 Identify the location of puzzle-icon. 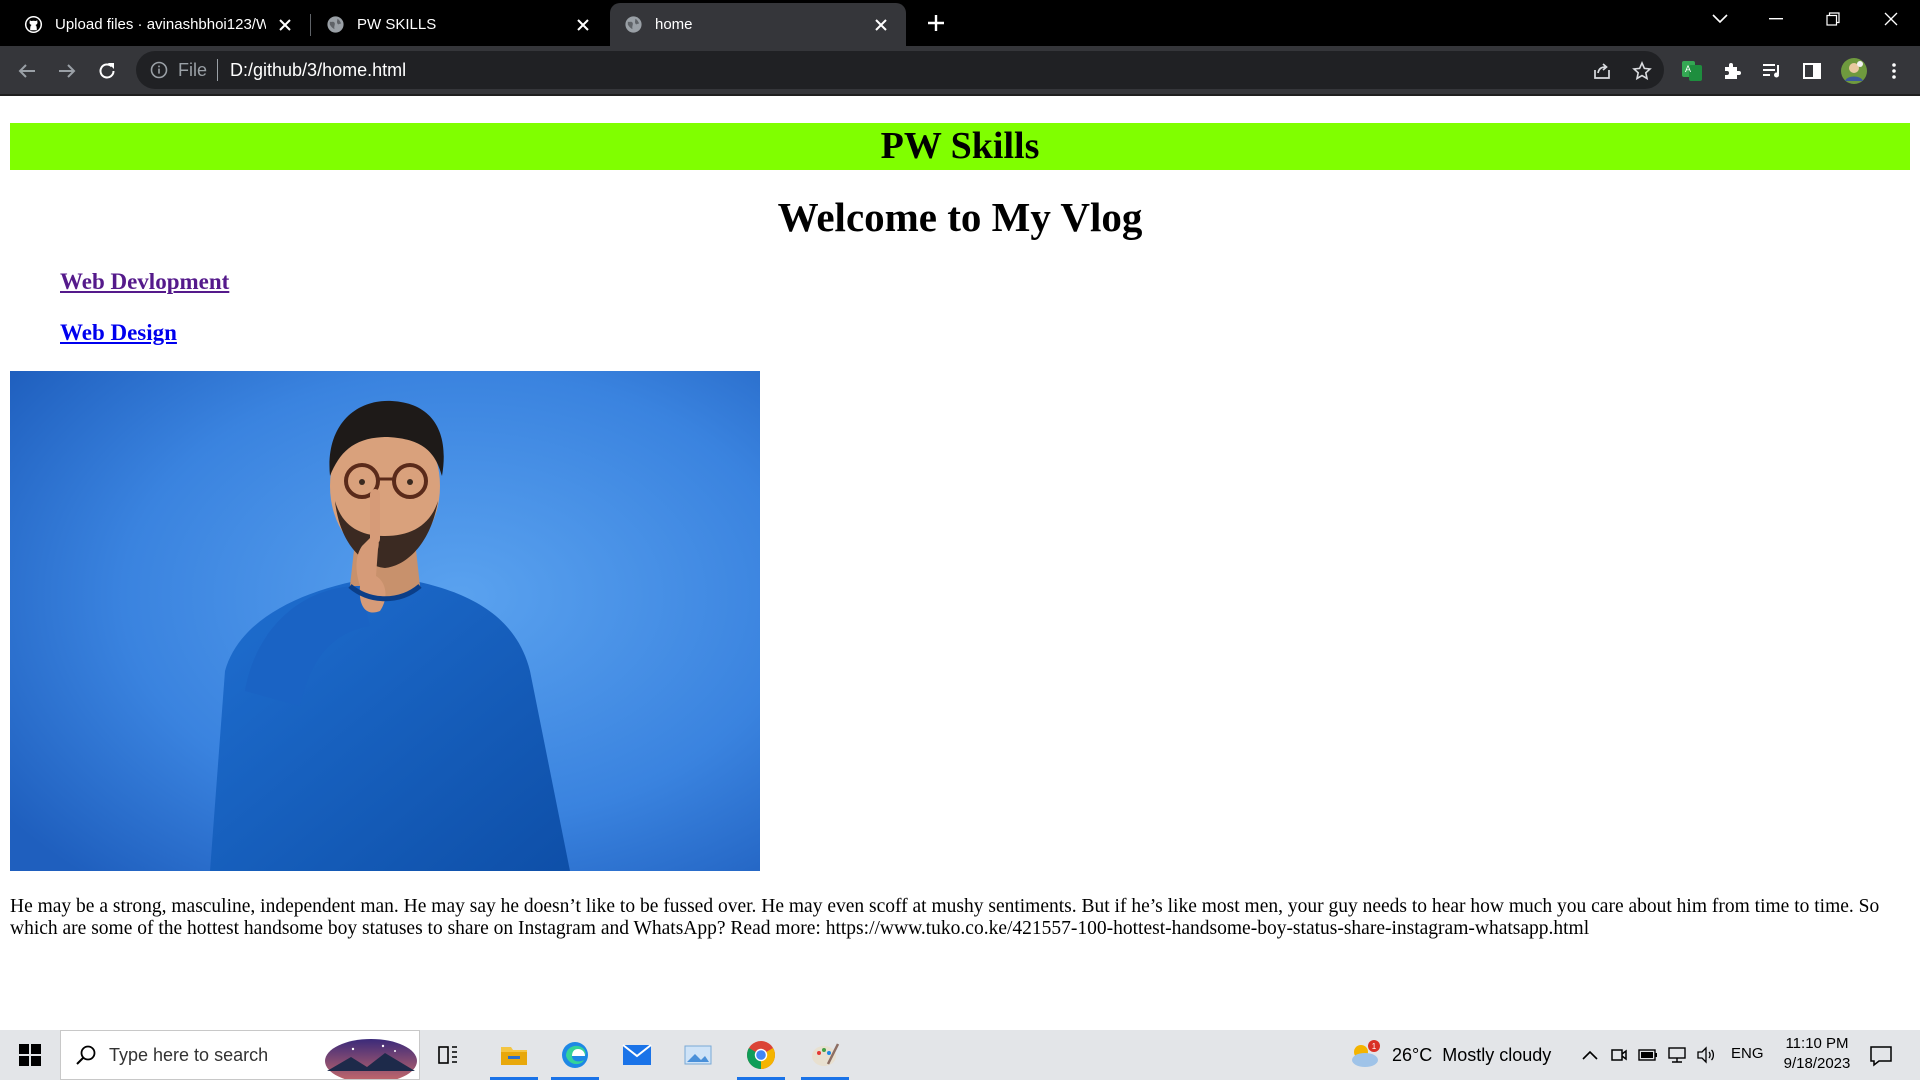
(1733, 71).